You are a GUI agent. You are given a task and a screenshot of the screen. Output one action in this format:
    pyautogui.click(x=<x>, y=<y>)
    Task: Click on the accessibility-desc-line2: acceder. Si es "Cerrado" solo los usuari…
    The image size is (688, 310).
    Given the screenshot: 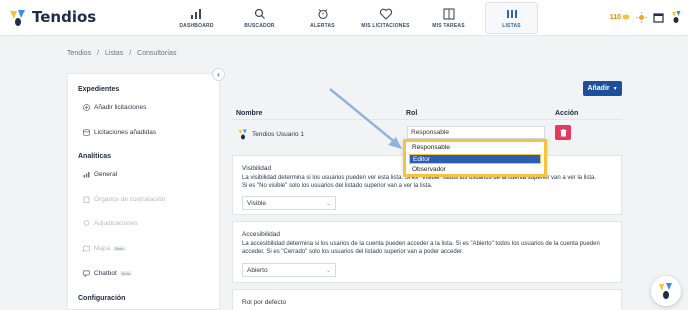 What is the action you would take?
    pyautogui.click(x=353, y=252)
    